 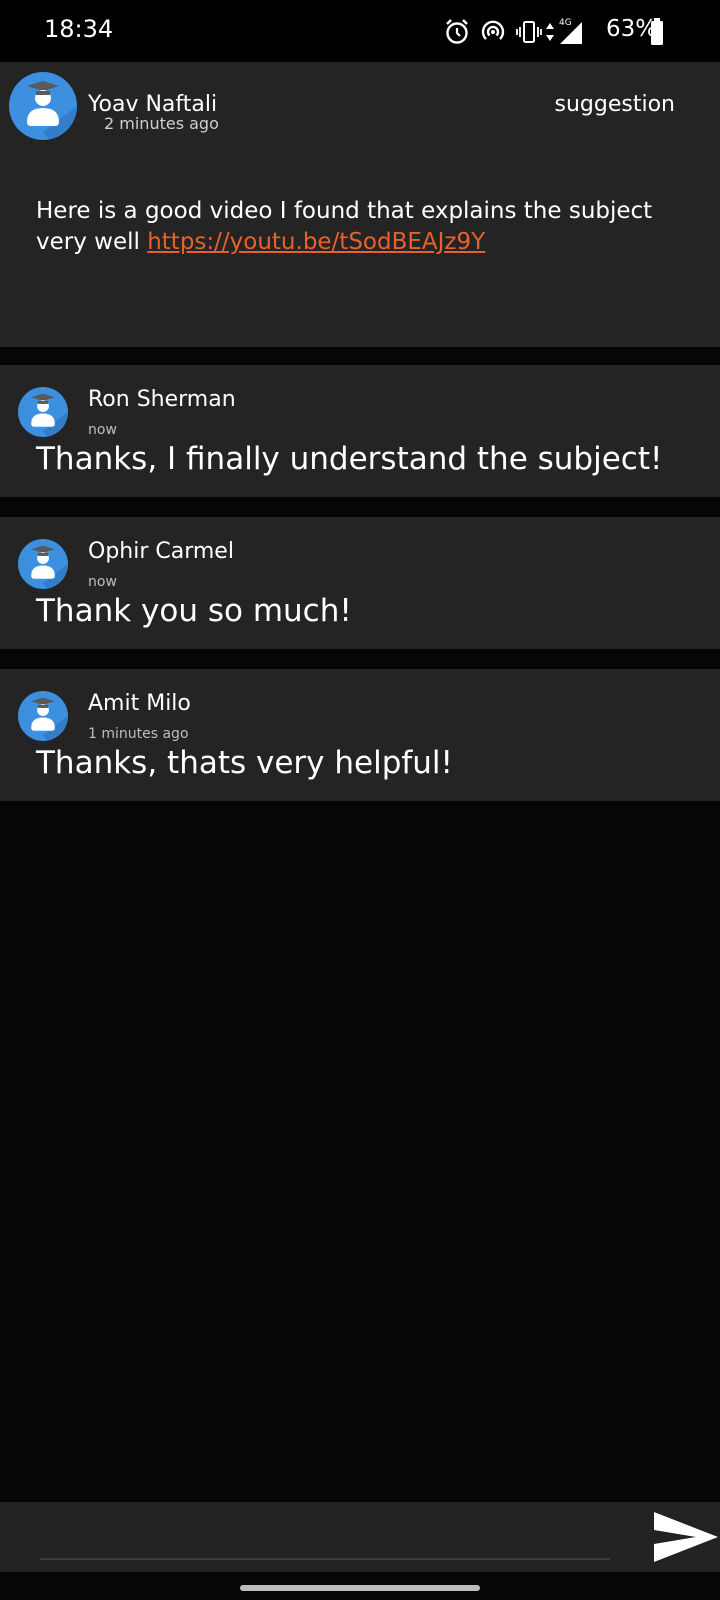 What do you see at coordinates (161, 123) in the screenshot?
I see `post-time: 2 minutes ago` at bounding box center [161, 123].